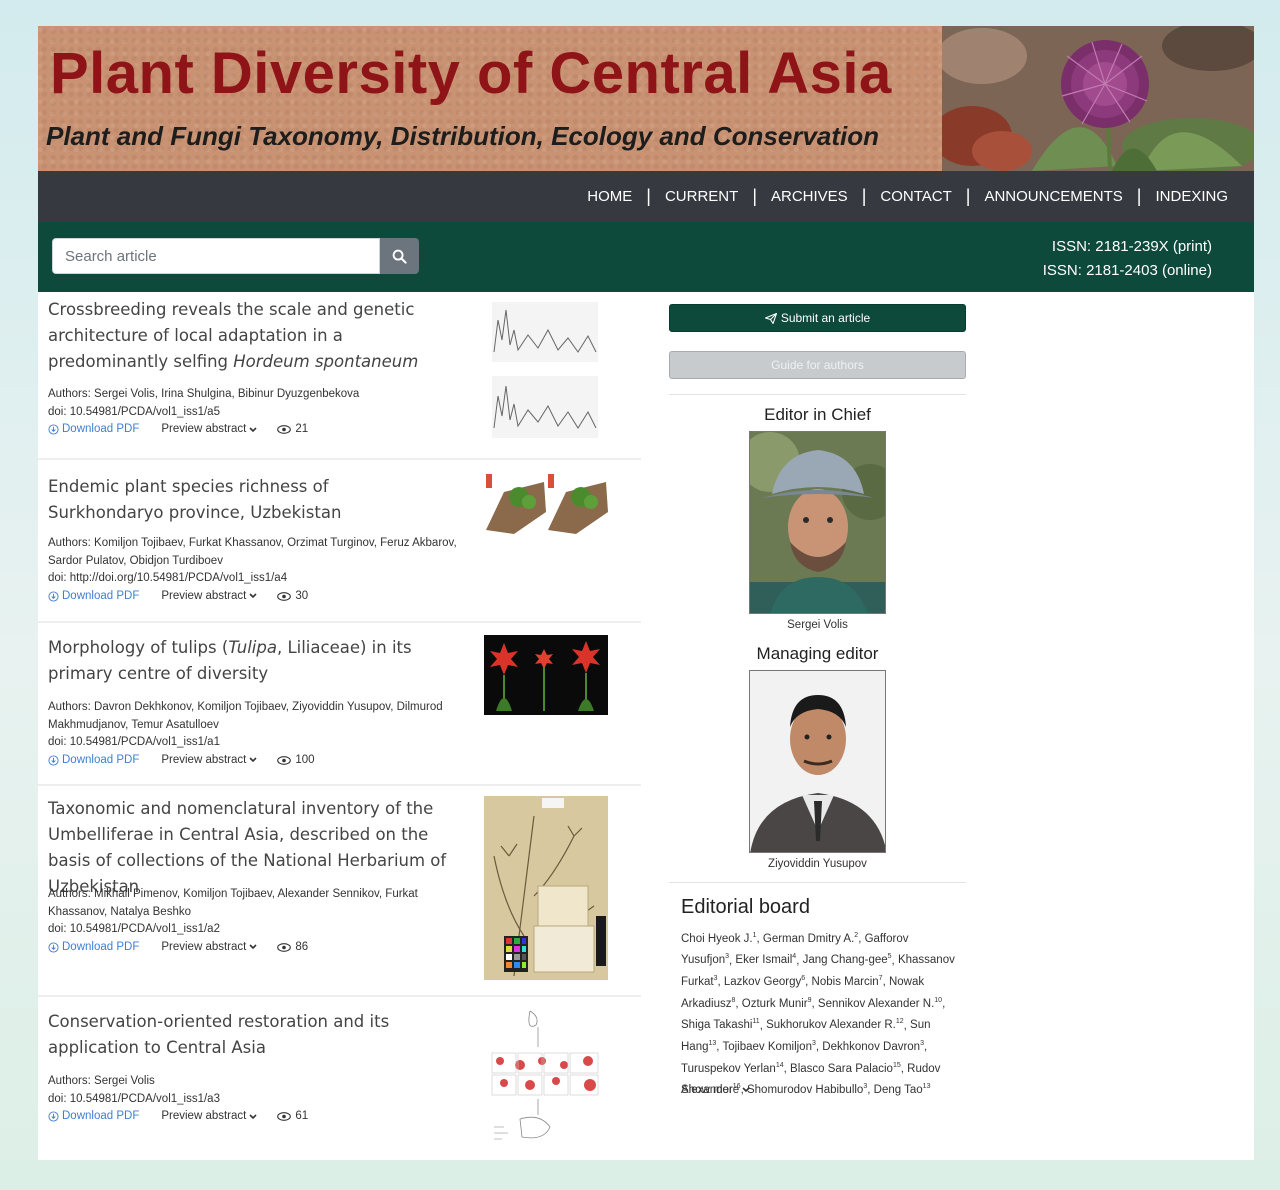  I want to click on nav-home: HOME, so click(609, 196).